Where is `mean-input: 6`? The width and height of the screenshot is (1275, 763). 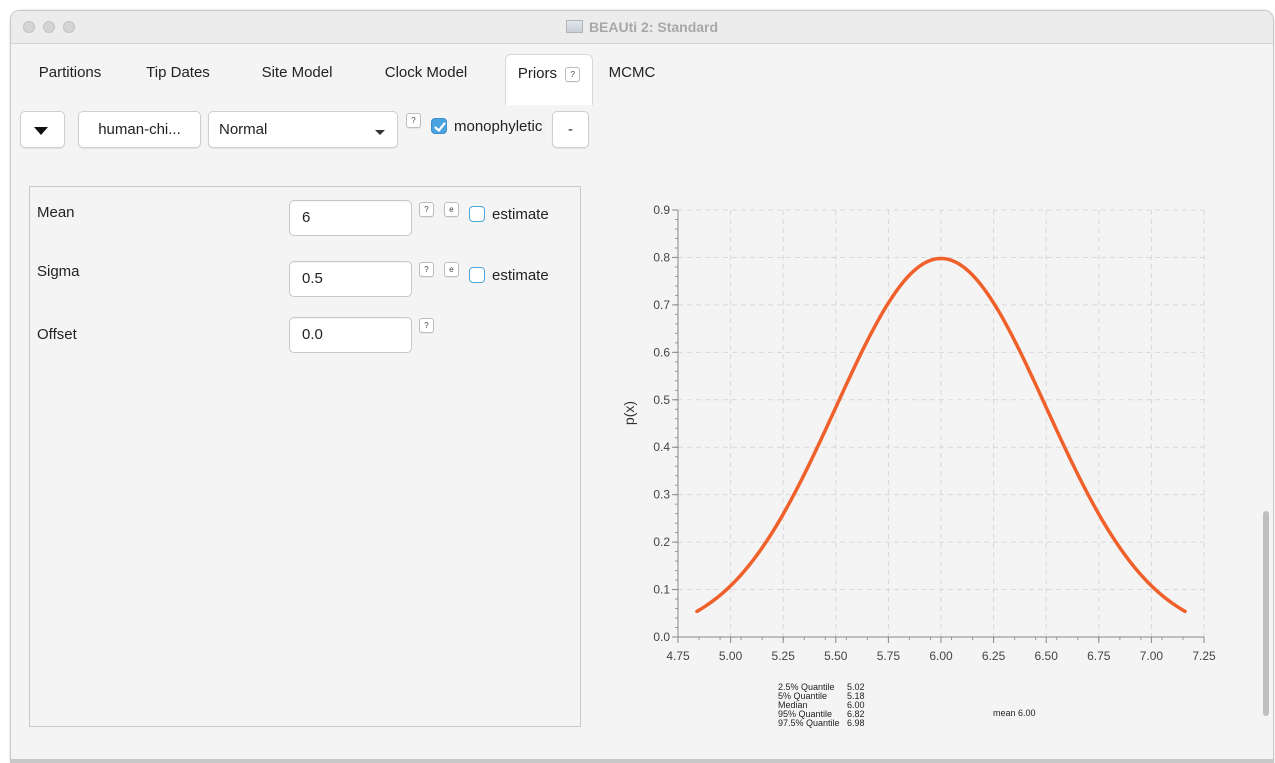
mean-input: 6 is located at coordinates (350, 218).